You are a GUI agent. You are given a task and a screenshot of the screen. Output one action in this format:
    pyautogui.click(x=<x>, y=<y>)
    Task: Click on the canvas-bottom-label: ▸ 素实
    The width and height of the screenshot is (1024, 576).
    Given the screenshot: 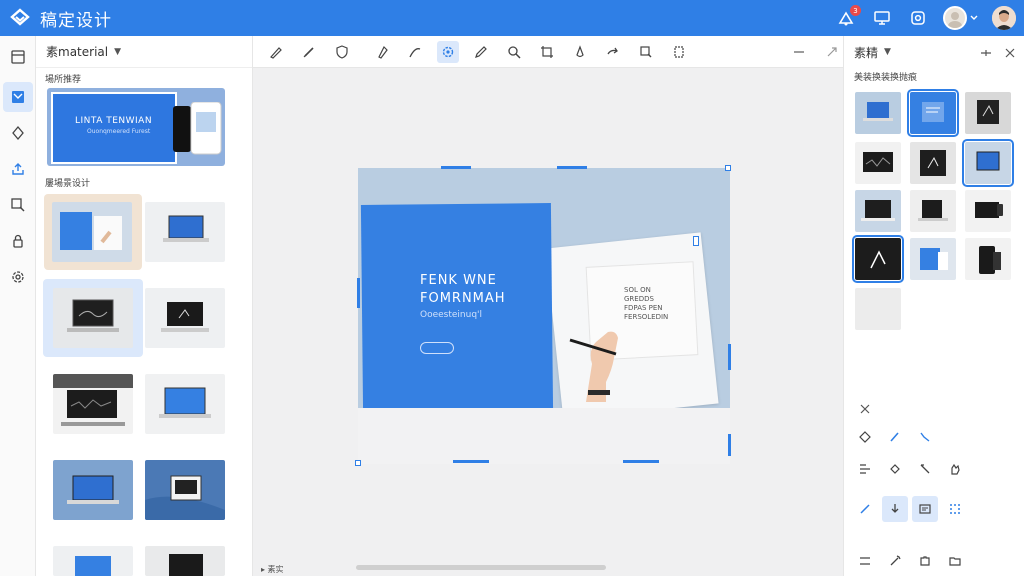 What is the action you would take?
    pyautogui.click(x=272, y=569)
    